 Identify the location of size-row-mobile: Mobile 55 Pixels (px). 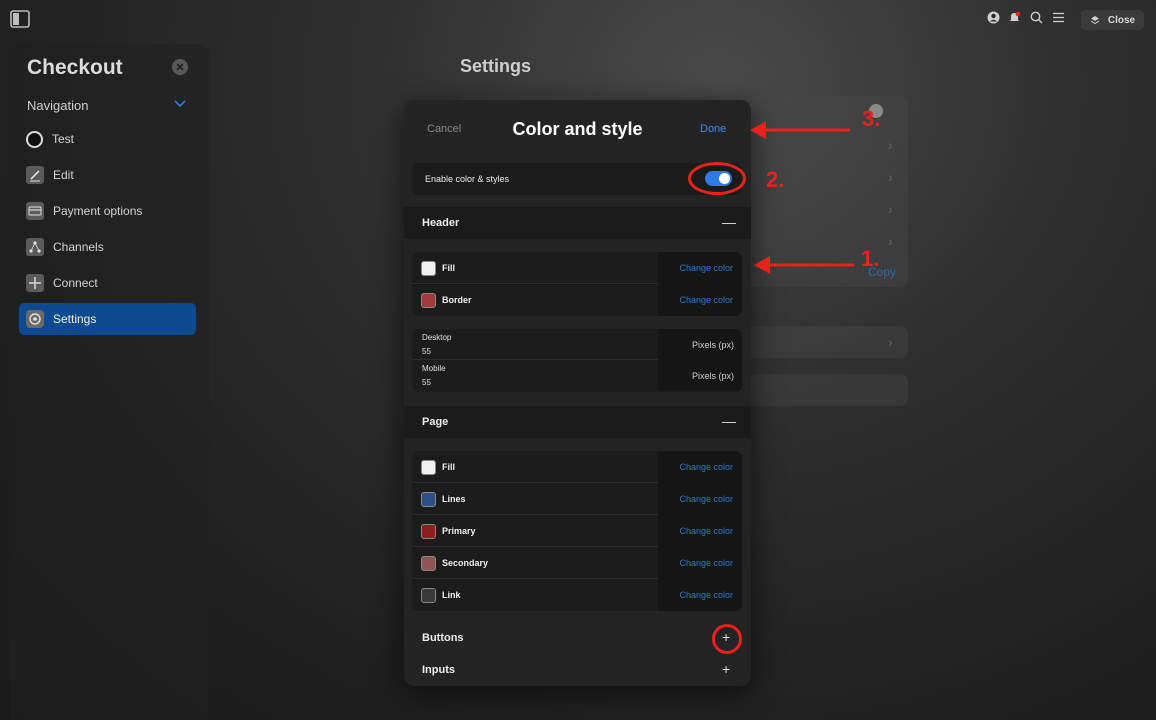
(577, 375).